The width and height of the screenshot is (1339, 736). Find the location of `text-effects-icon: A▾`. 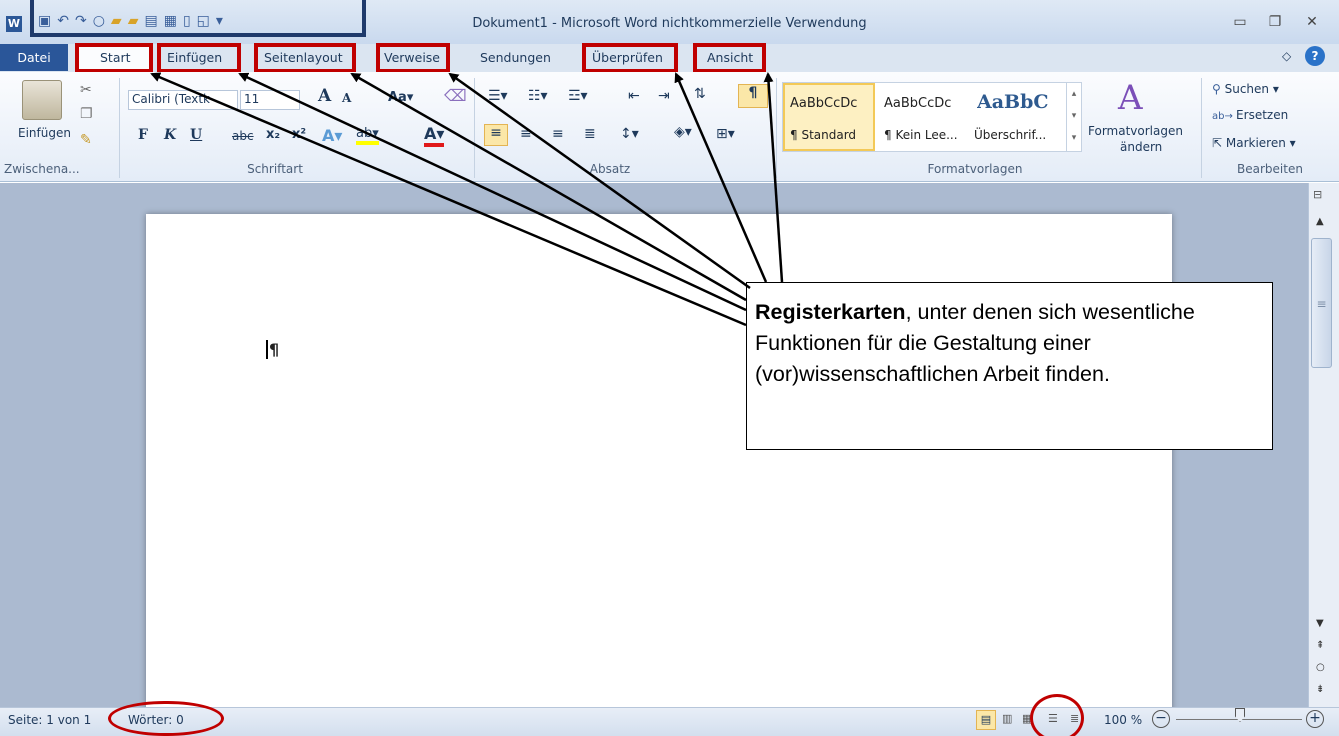

text-effects-icon: A▾ is located at coordinates (332, 135).